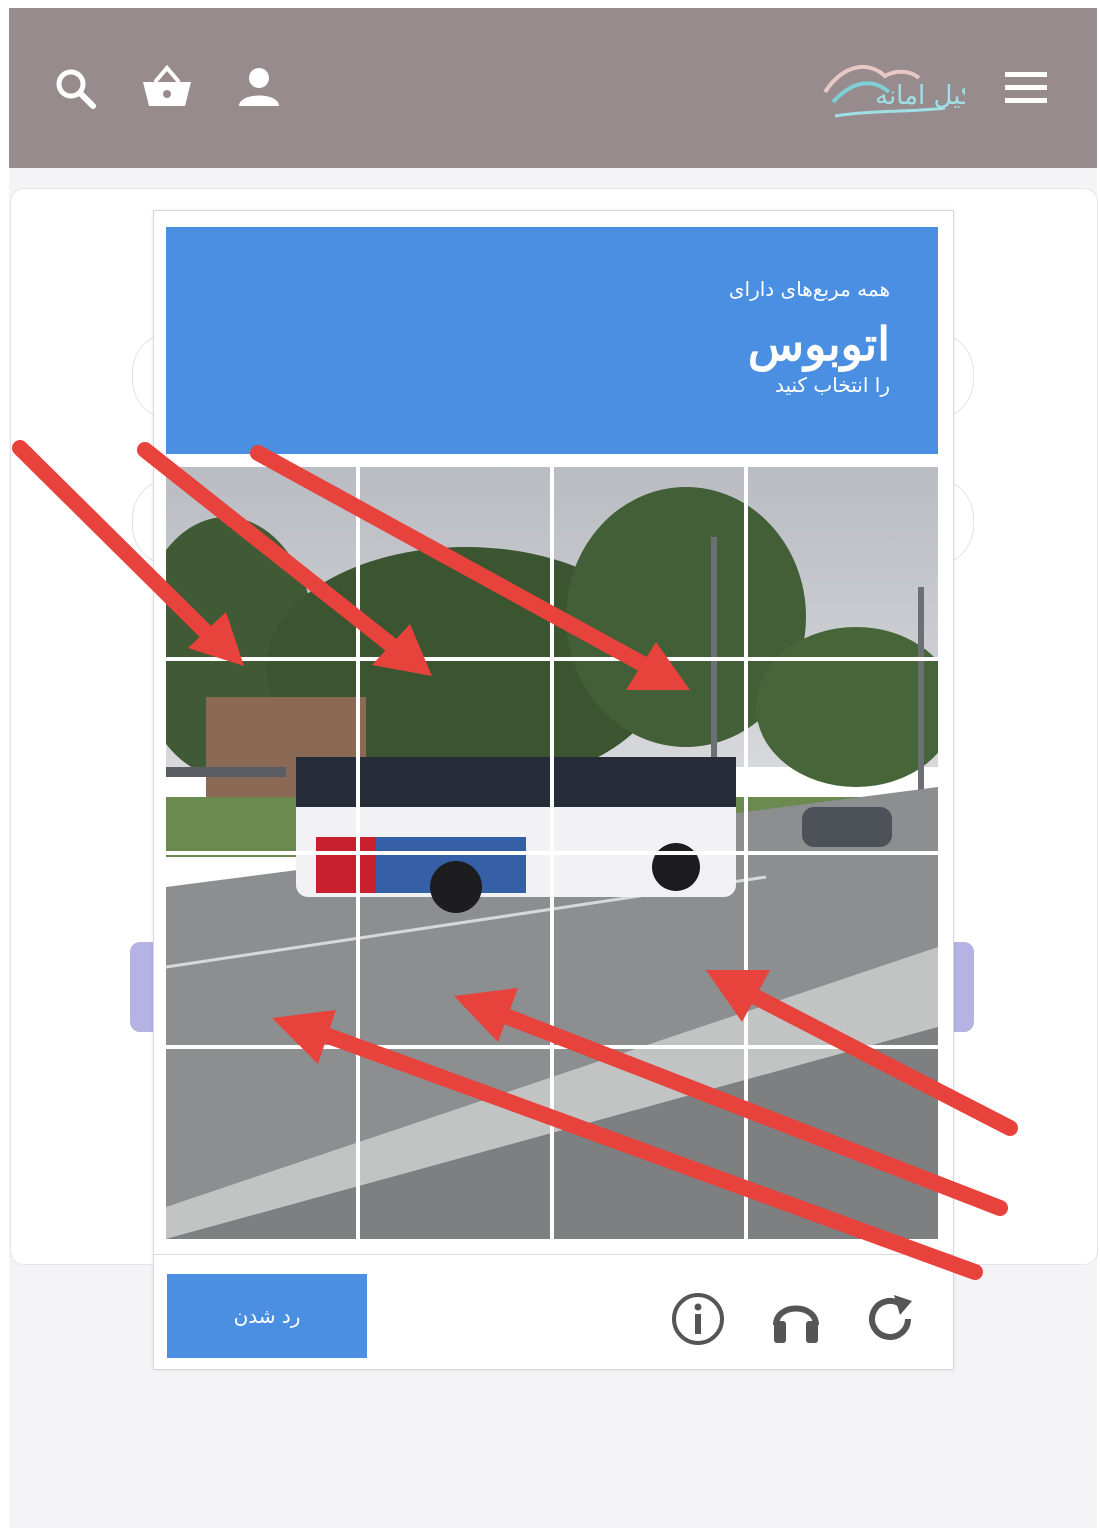  I want to click on search-icon, so click(77, 90).